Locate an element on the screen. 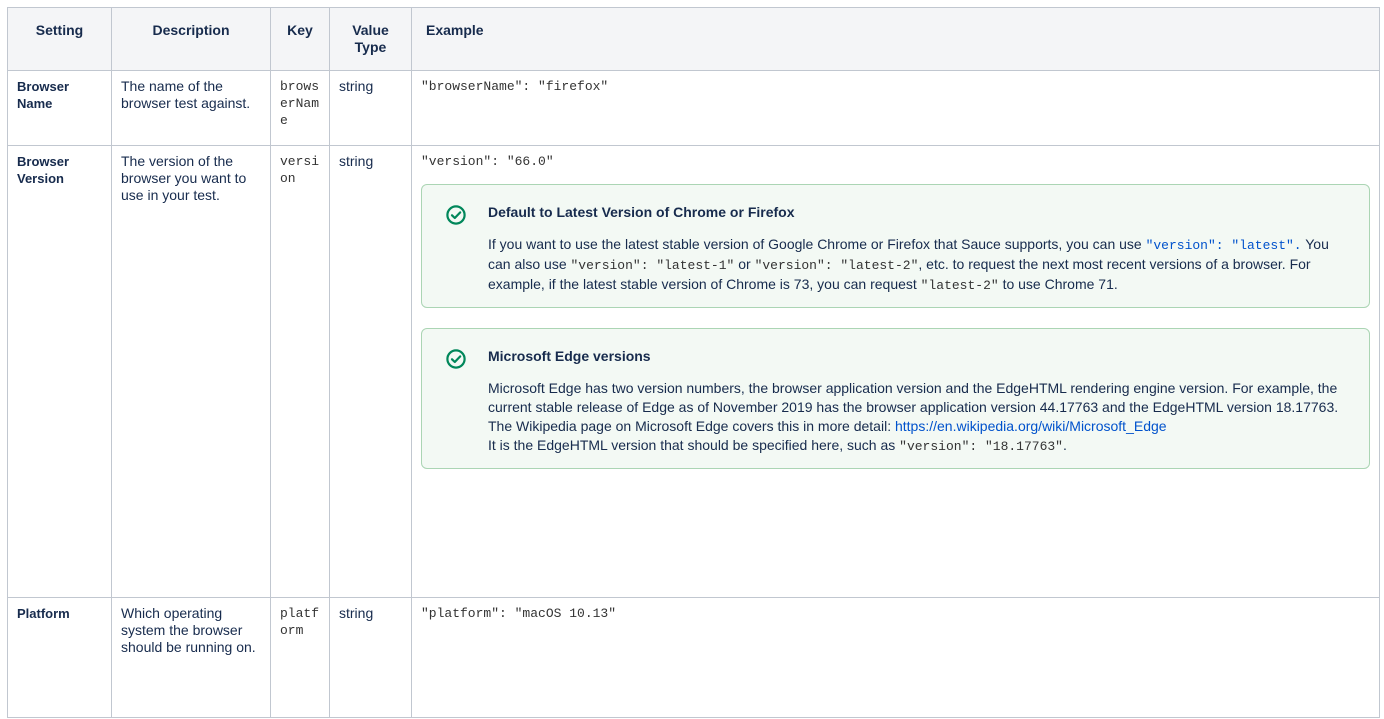  panel-text: . is located at coordinates (1064, 445).